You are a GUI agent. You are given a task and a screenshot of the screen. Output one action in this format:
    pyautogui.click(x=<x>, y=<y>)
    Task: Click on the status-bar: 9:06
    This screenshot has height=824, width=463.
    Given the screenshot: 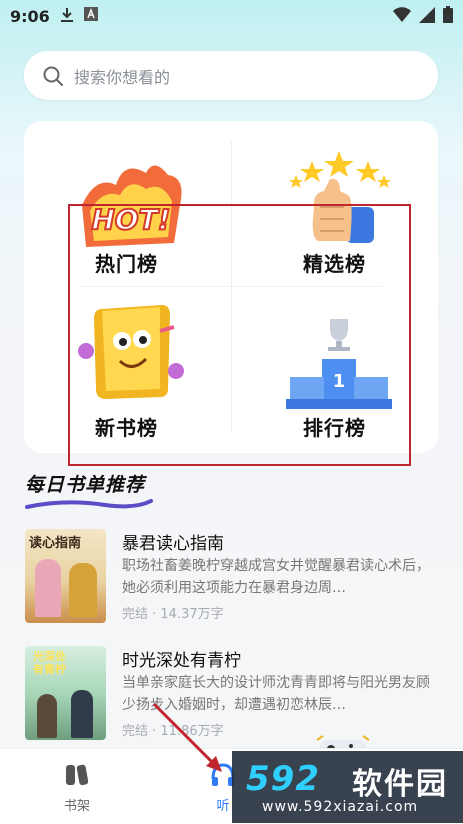 What is the action you would take?
    pyautogui.click(x=231, y=16)
    